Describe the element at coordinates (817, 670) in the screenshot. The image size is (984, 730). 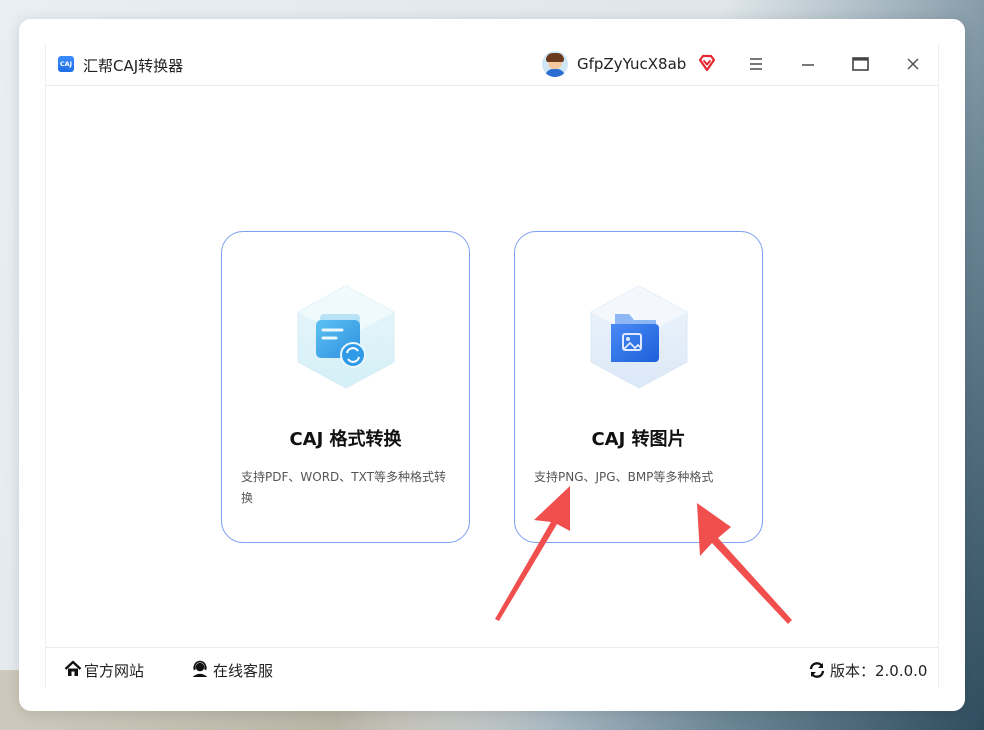
I see `refresh-icon` at that location.